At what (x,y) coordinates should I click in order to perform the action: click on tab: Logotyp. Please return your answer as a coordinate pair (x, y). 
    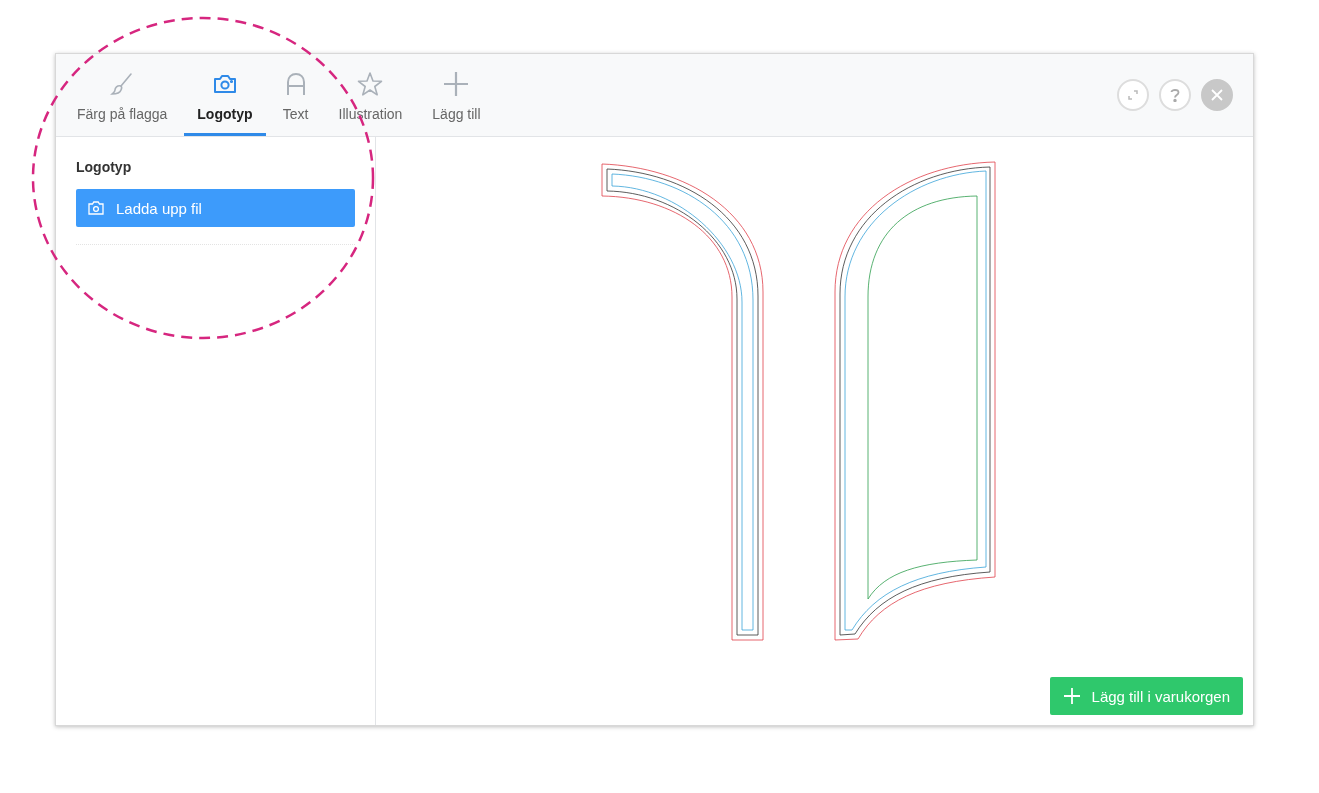
    Looking at the image, I should click on (225, 95).